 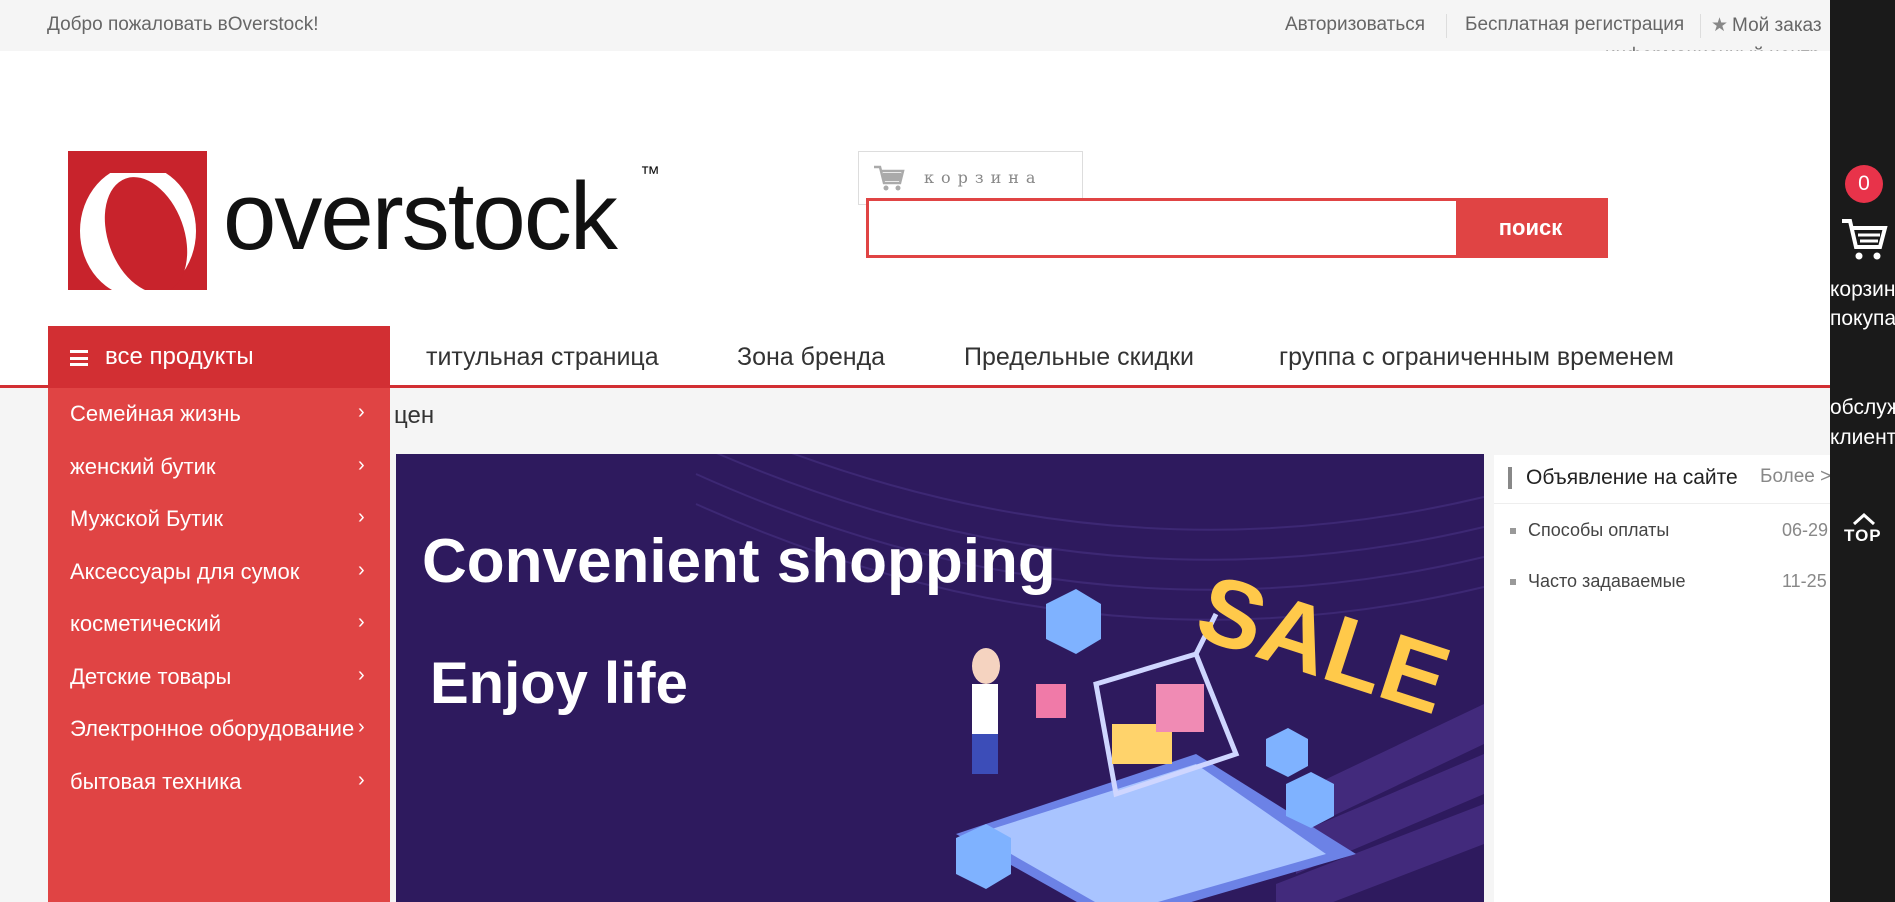 I want to click on customer-service-label: обслуж, so click(x=1862, y=408).